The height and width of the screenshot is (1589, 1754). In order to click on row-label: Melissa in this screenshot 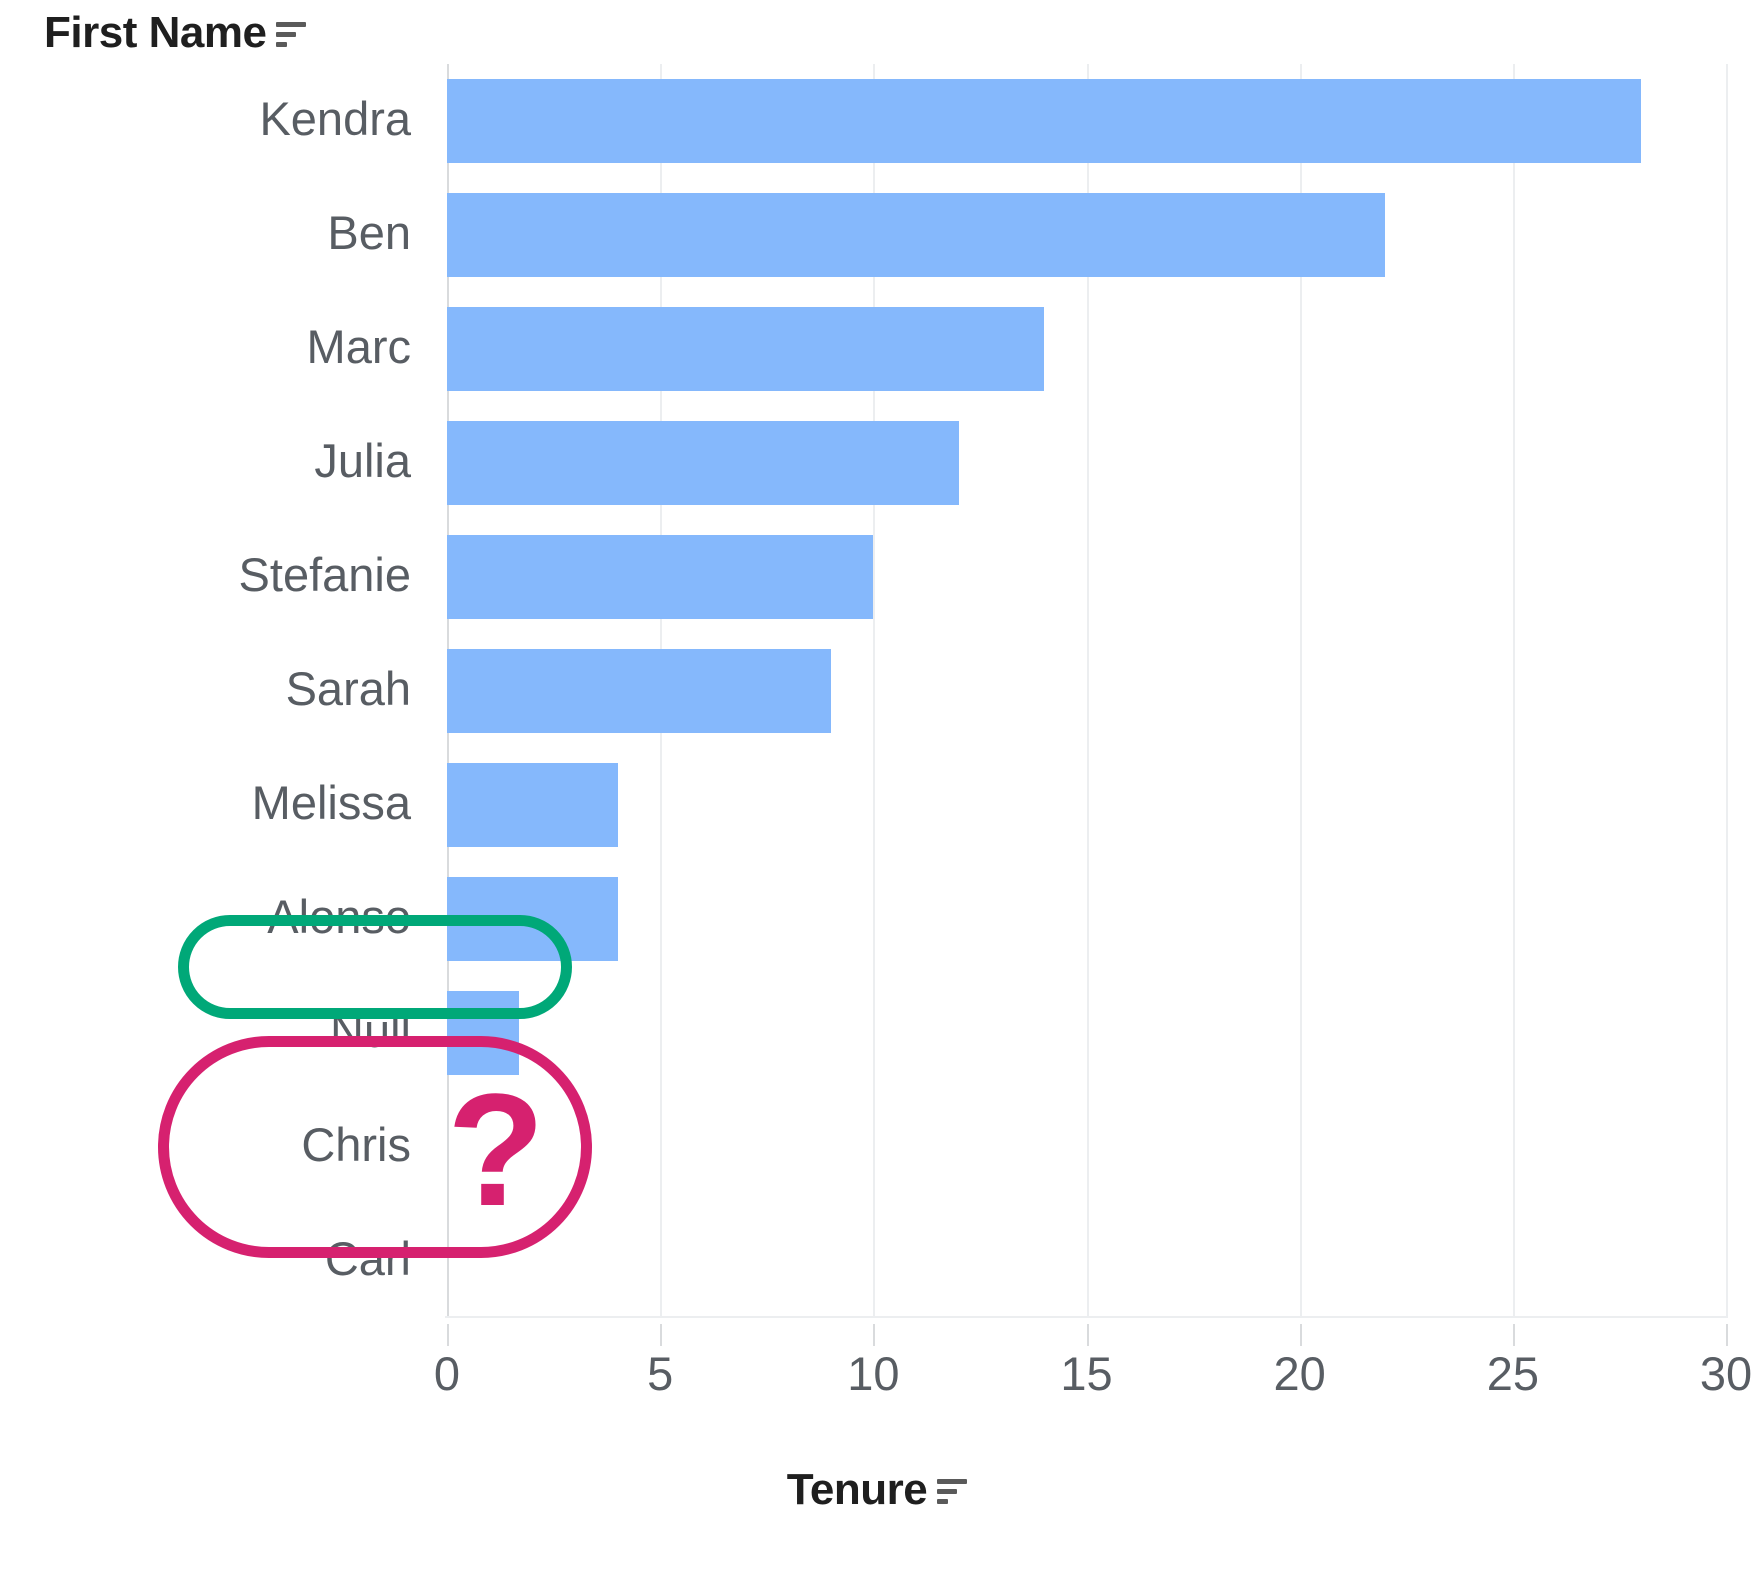, I will do `click(331, 802)`.